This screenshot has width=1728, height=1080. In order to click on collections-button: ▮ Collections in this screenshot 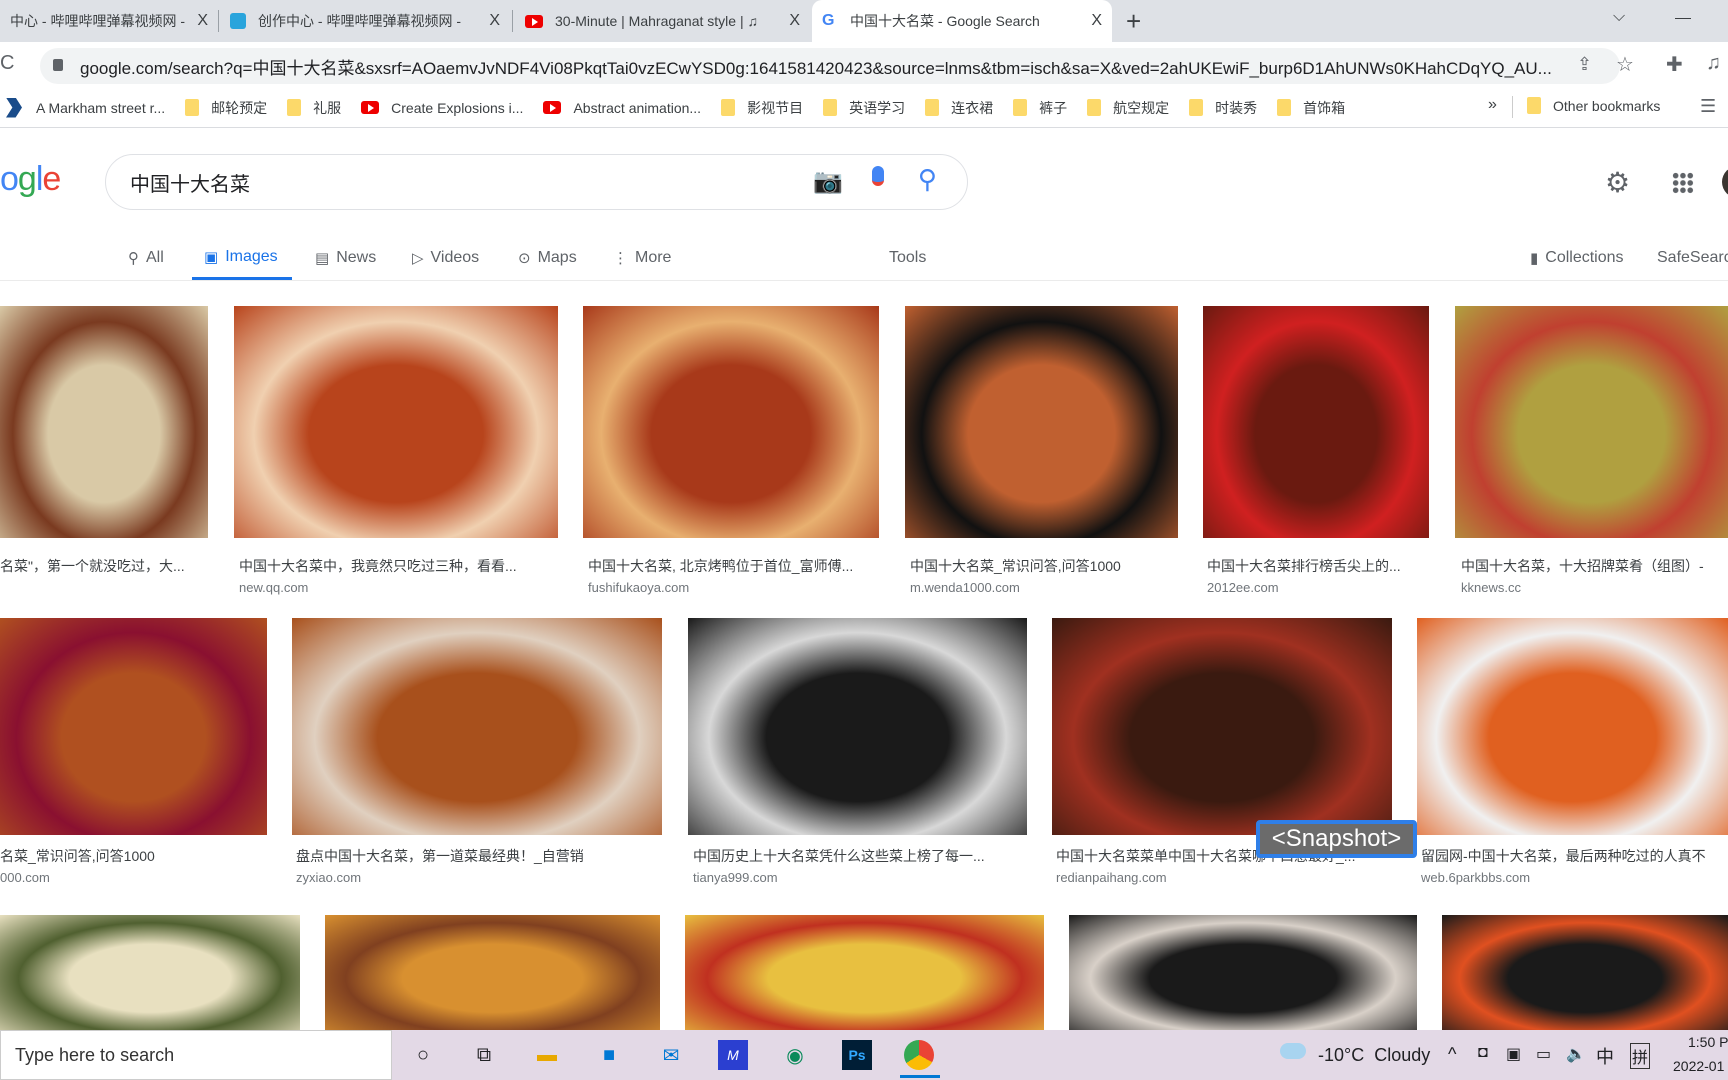, I will do `click(1577, 258)`.